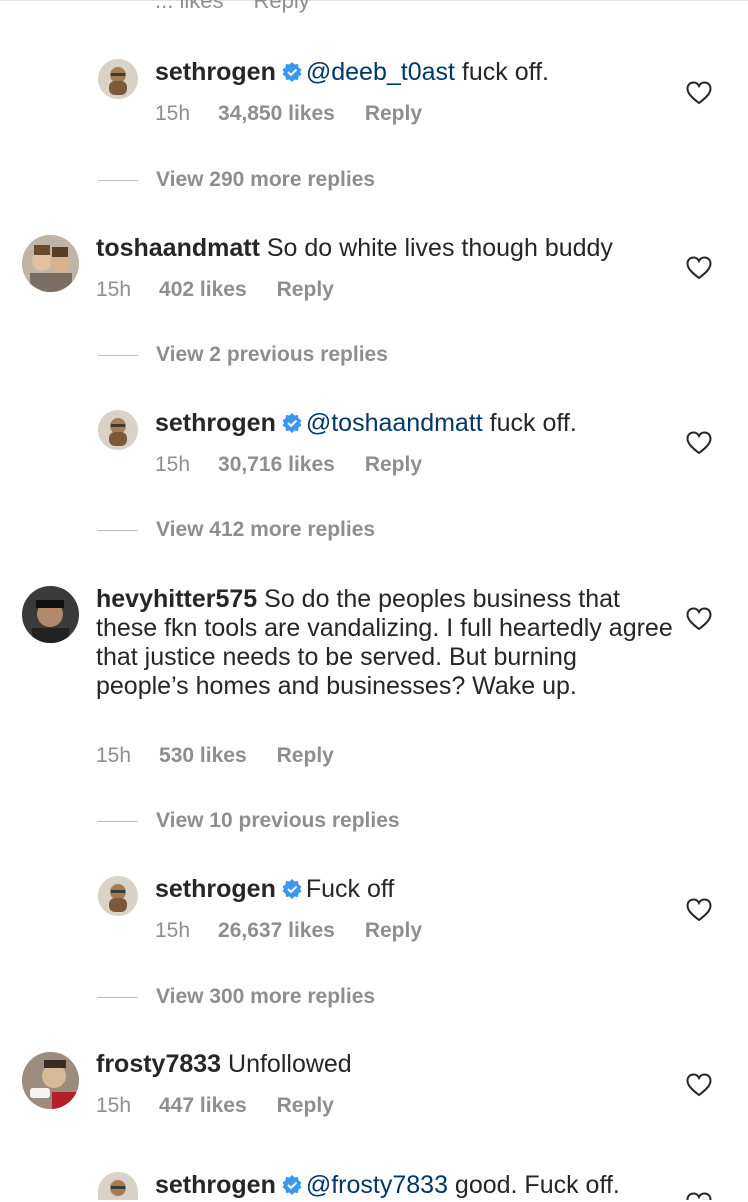 The width and height of the screenshot is (748, 1202). What do you see at coordinates (203, 756) in the screenshot?
I see `likes-count: 530 likes` at bounding box center [203, 756].